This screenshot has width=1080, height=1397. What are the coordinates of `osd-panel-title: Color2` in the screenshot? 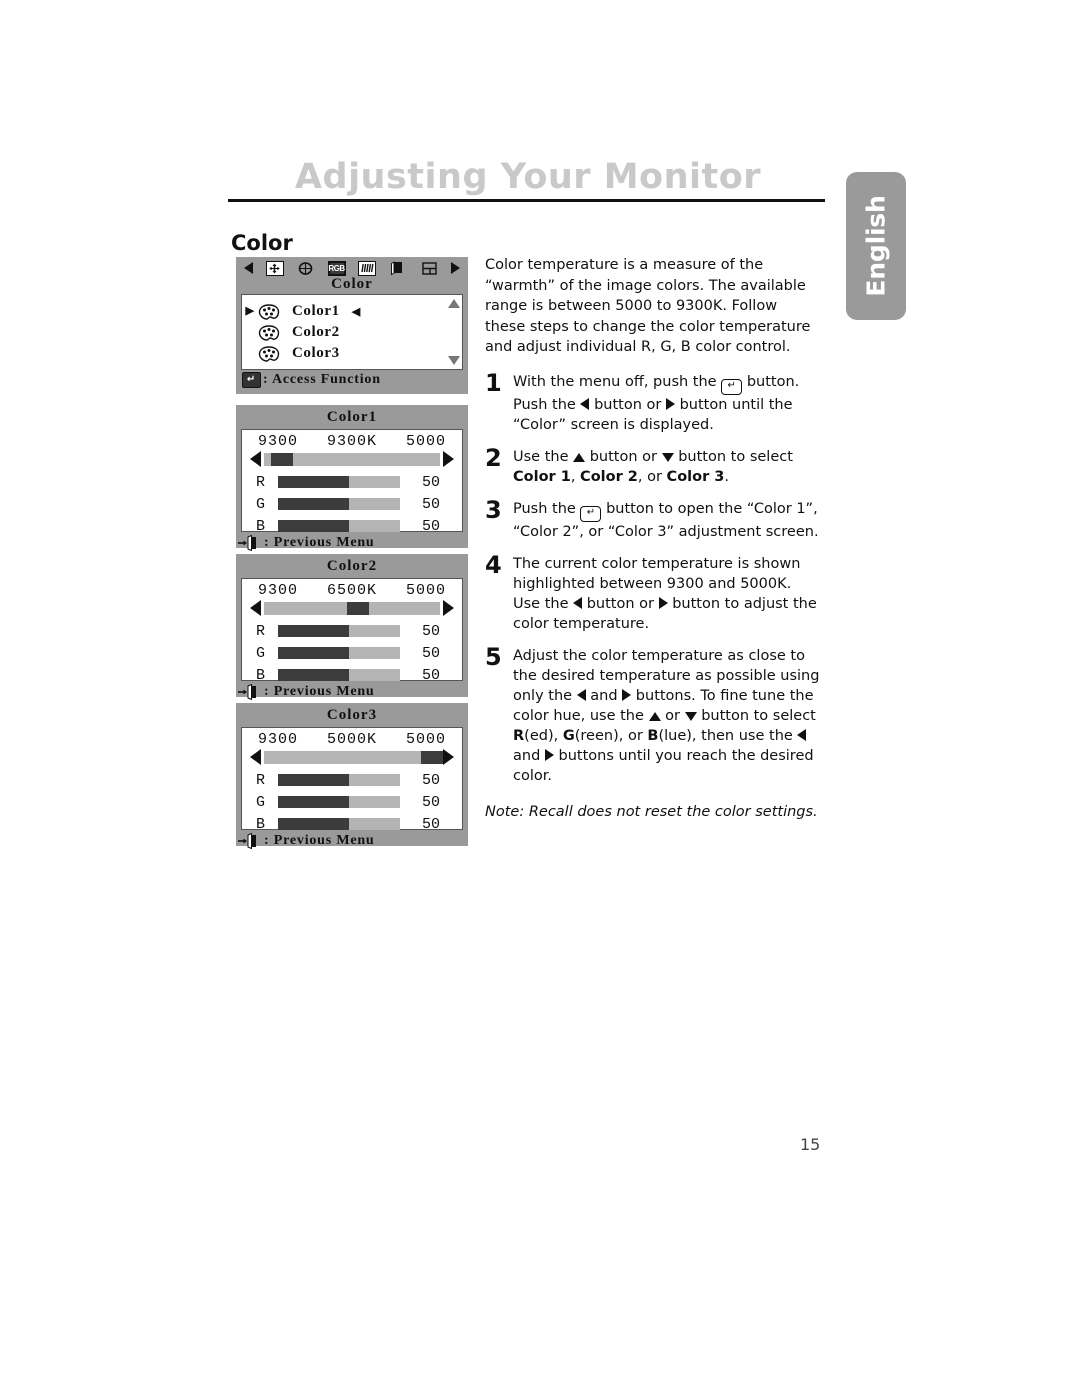 It's located at (352, 566).